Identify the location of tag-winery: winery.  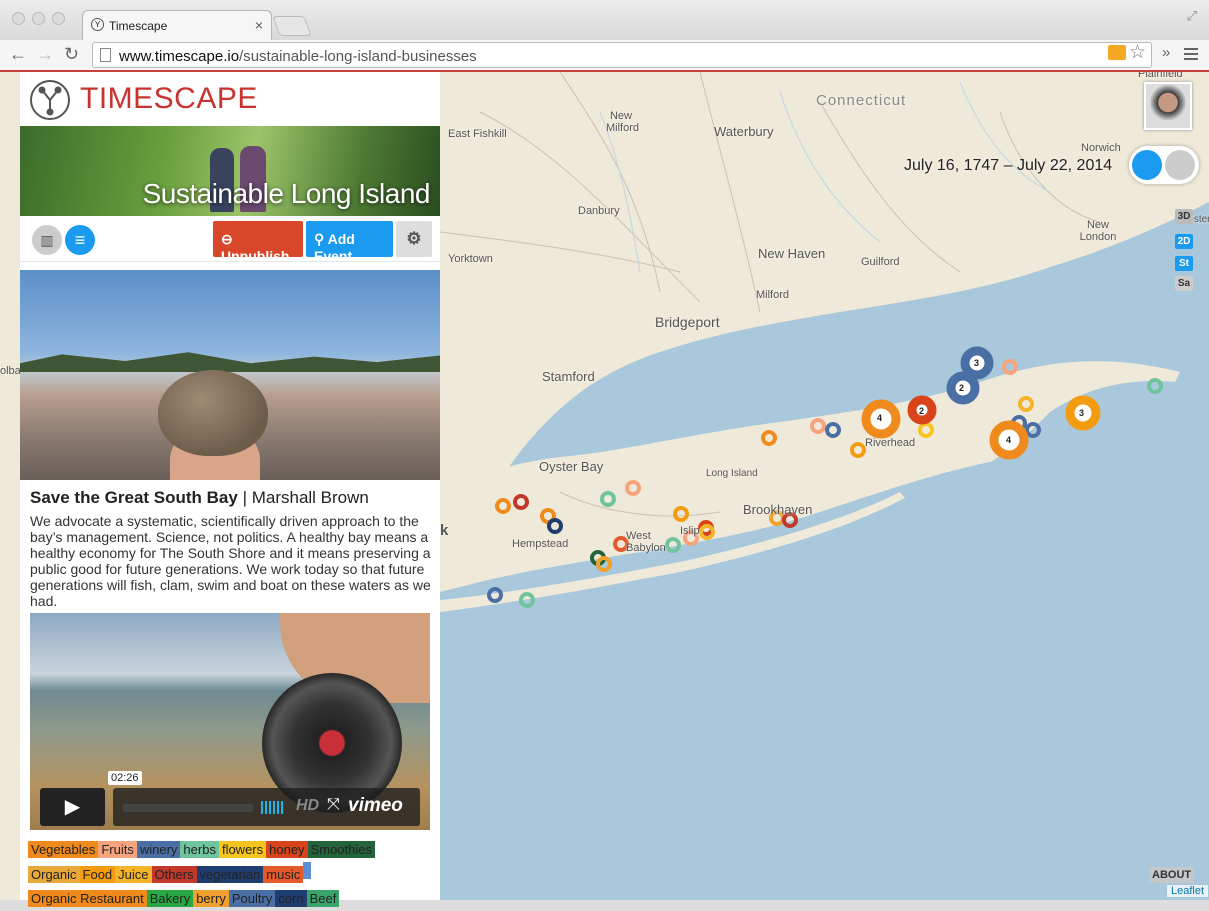
(158, 849).